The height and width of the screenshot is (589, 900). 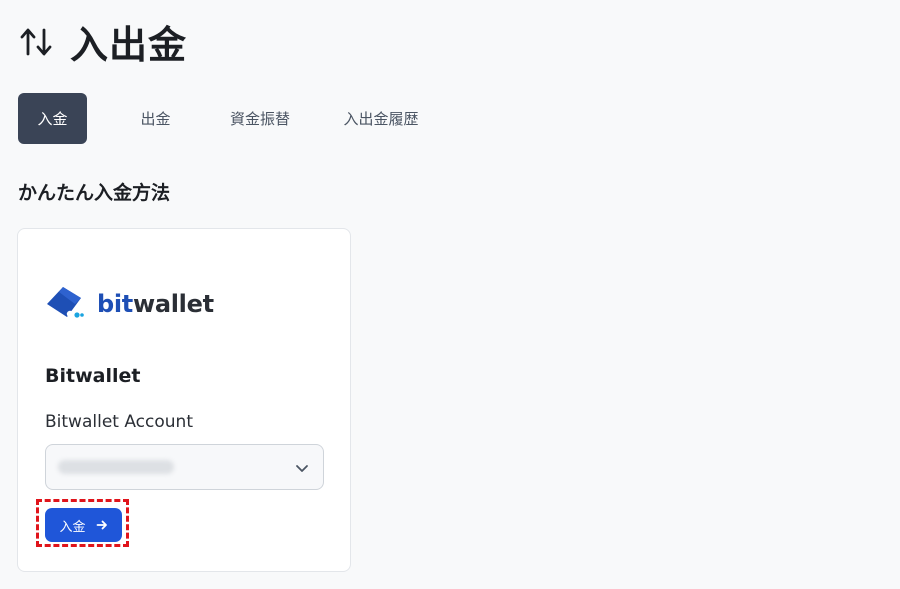 I want to click on tab-withdraw: 出金, so click(x=155, y=118).